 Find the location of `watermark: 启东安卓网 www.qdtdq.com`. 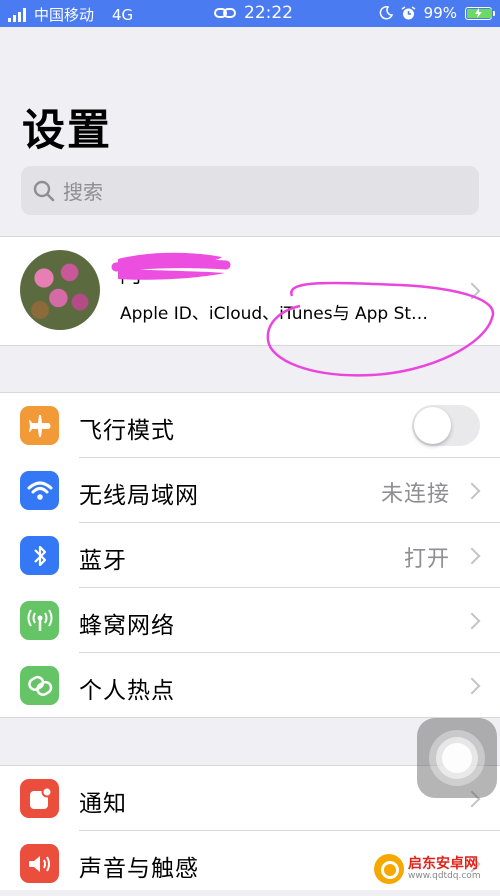

watermark: 启东安卓网 www.qdtdq.com is located at coordinates (436, 869).